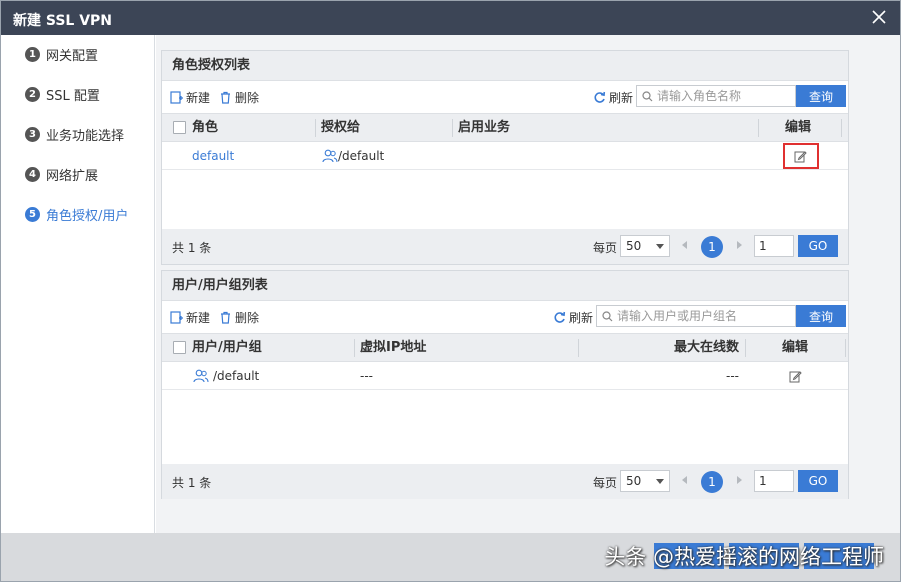 This screenshot has height=582, width=901. I want to click on new-role-button: 新建, so click(190, 97).